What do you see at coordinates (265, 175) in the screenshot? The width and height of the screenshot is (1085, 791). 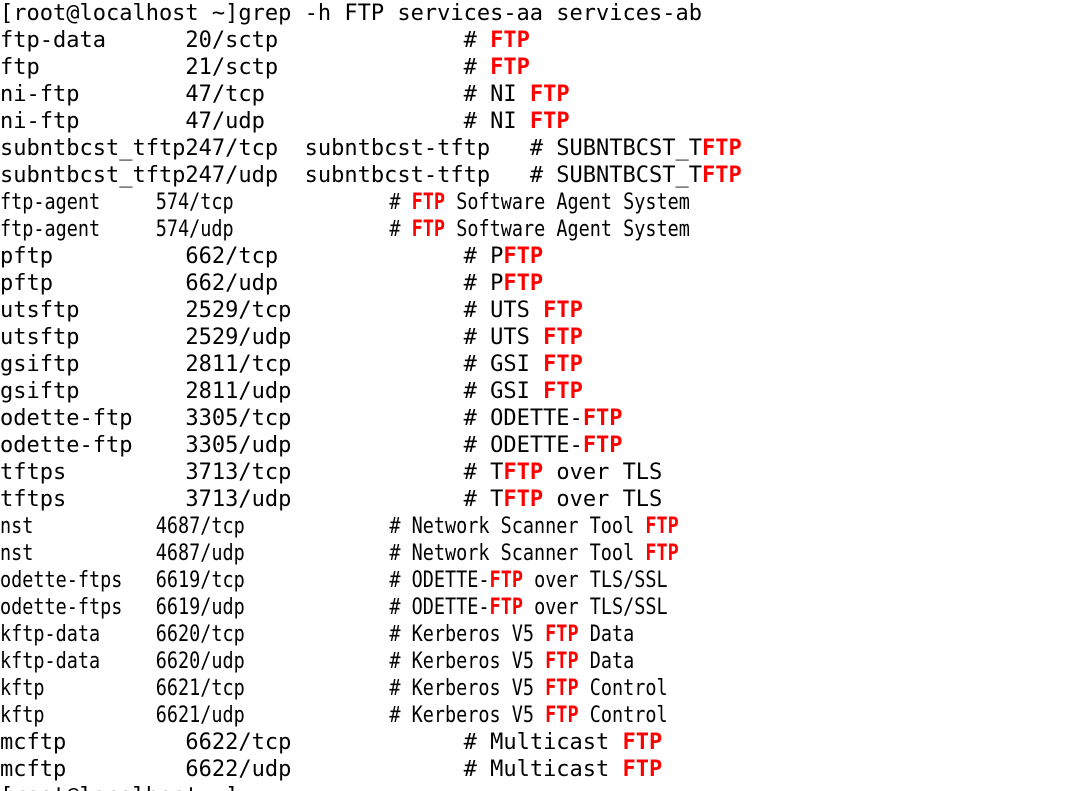 I see `row-prefix: subntbcst_tftp247/udp subntbcst-tftp` at bounding box center [265, 175].